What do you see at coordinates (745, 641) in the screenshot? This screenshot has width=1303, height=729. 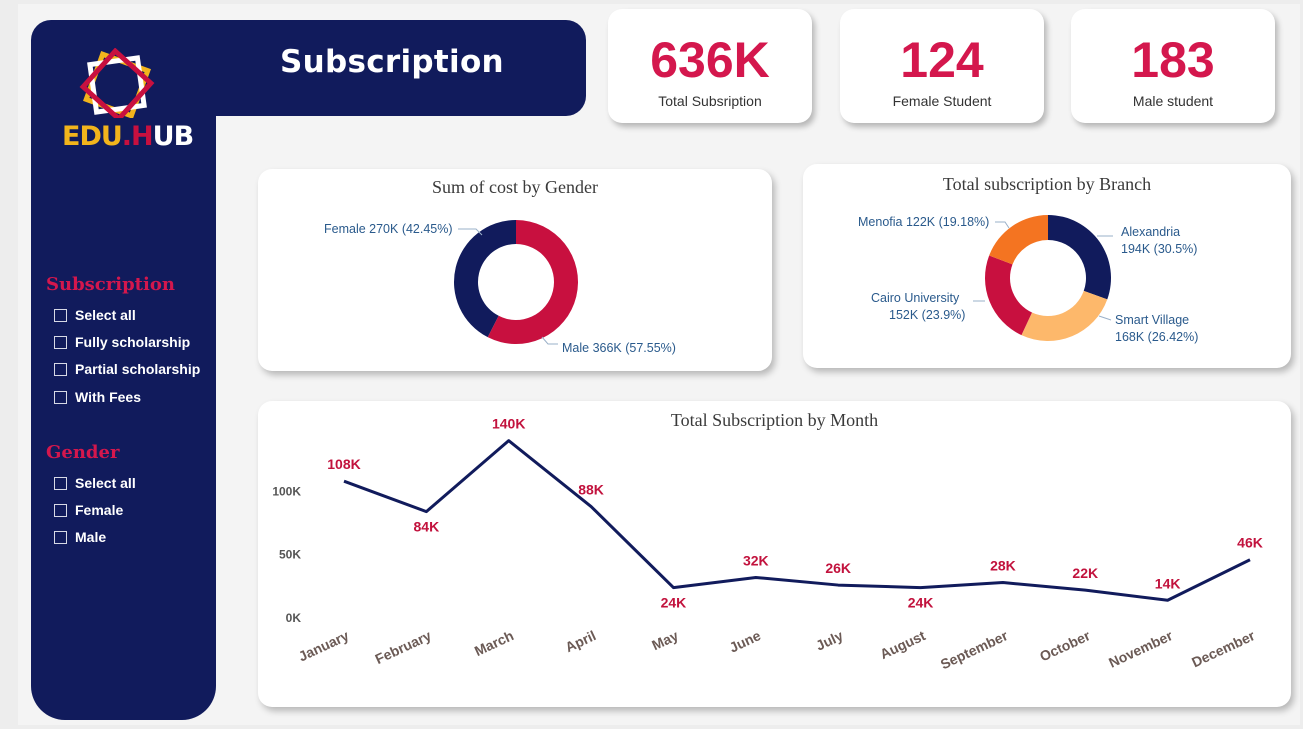 I see `x-tick-label: June` at bounding box center [745, 641].